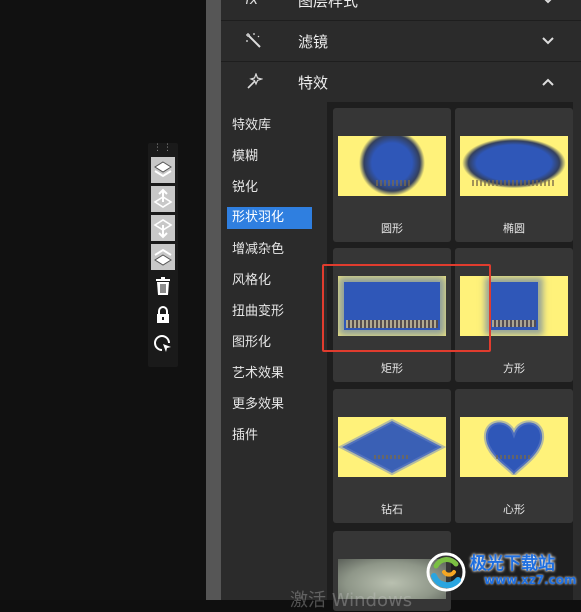  I want to click on effect-label-ellipse: 椭圆, so click(514, 228).